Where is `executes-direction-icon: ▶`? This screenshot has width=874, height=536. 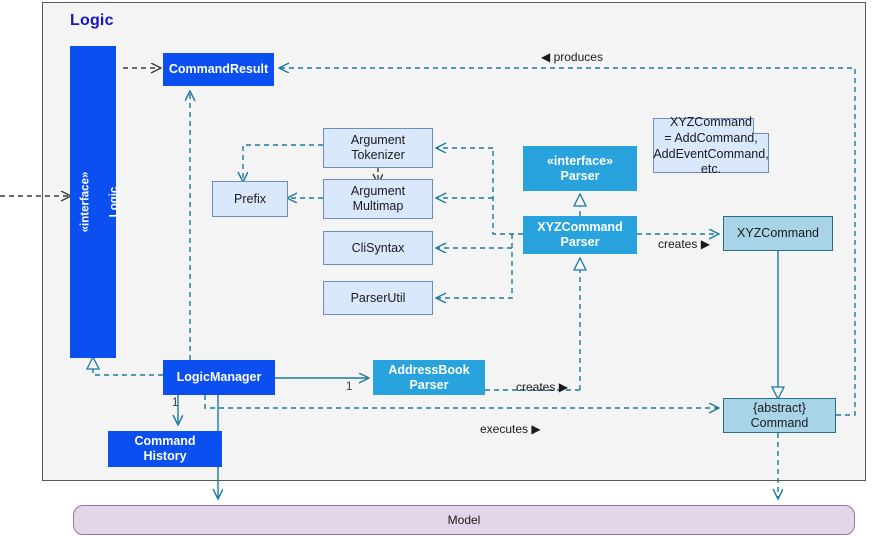 executes-direction-icon: ▶ is located at coordinates (536, 429).